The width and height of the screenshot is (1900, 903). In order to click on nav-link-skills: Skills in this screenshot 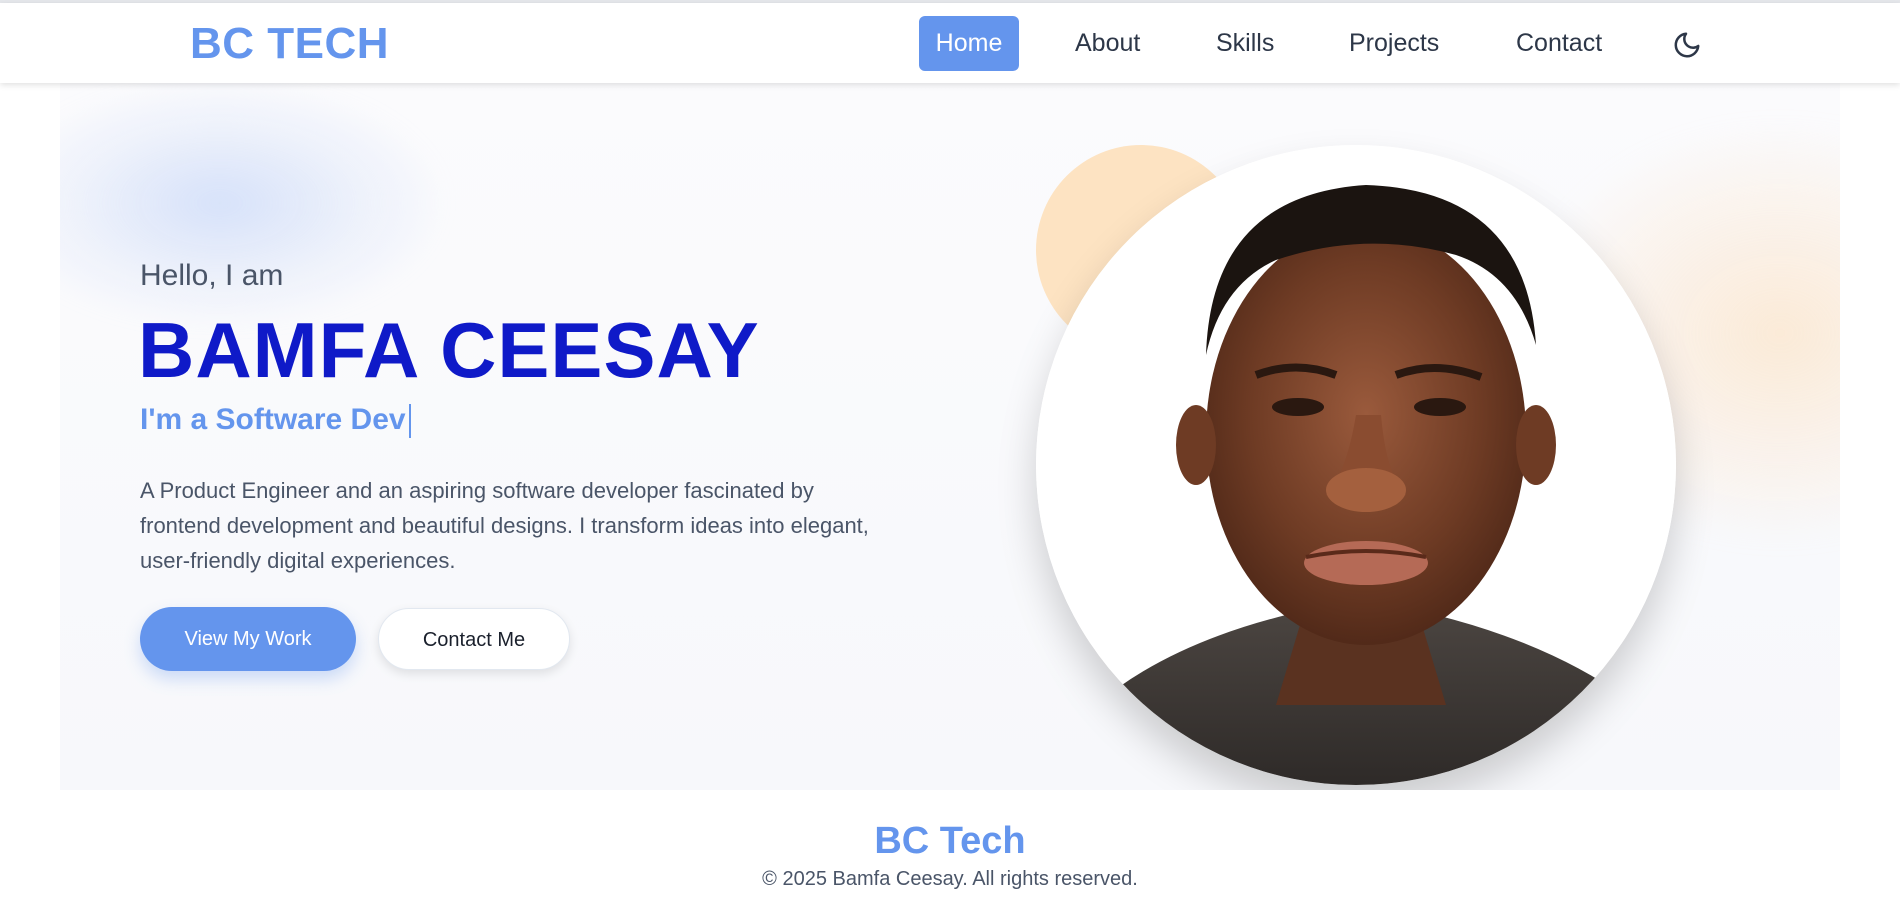, I will do `click(1245, 43)`.